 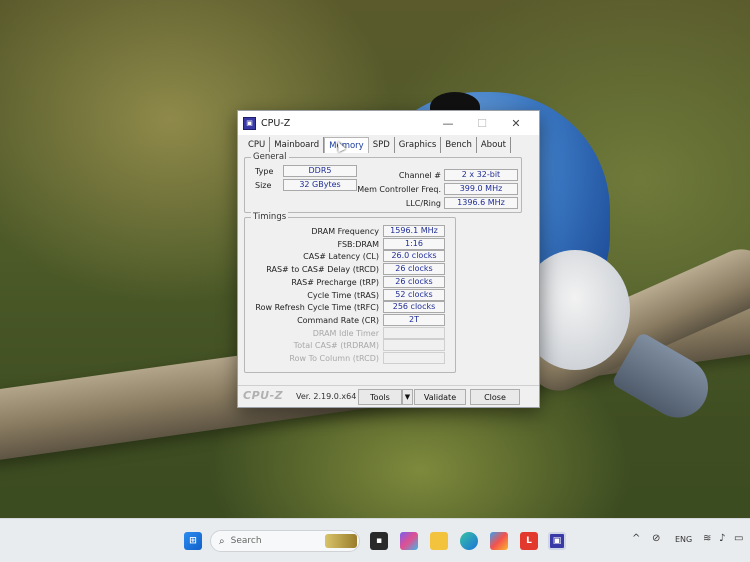 What do you see at coordinates (448, 123) in the screenshot?
I see `minimize-button: —` at bounding box center [448, 123].